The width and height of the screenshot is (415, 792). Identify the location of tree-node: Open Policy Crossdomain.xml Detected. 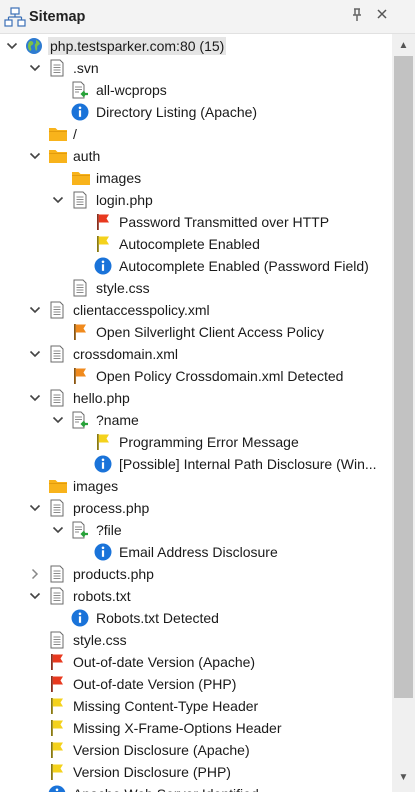
(196, 376).